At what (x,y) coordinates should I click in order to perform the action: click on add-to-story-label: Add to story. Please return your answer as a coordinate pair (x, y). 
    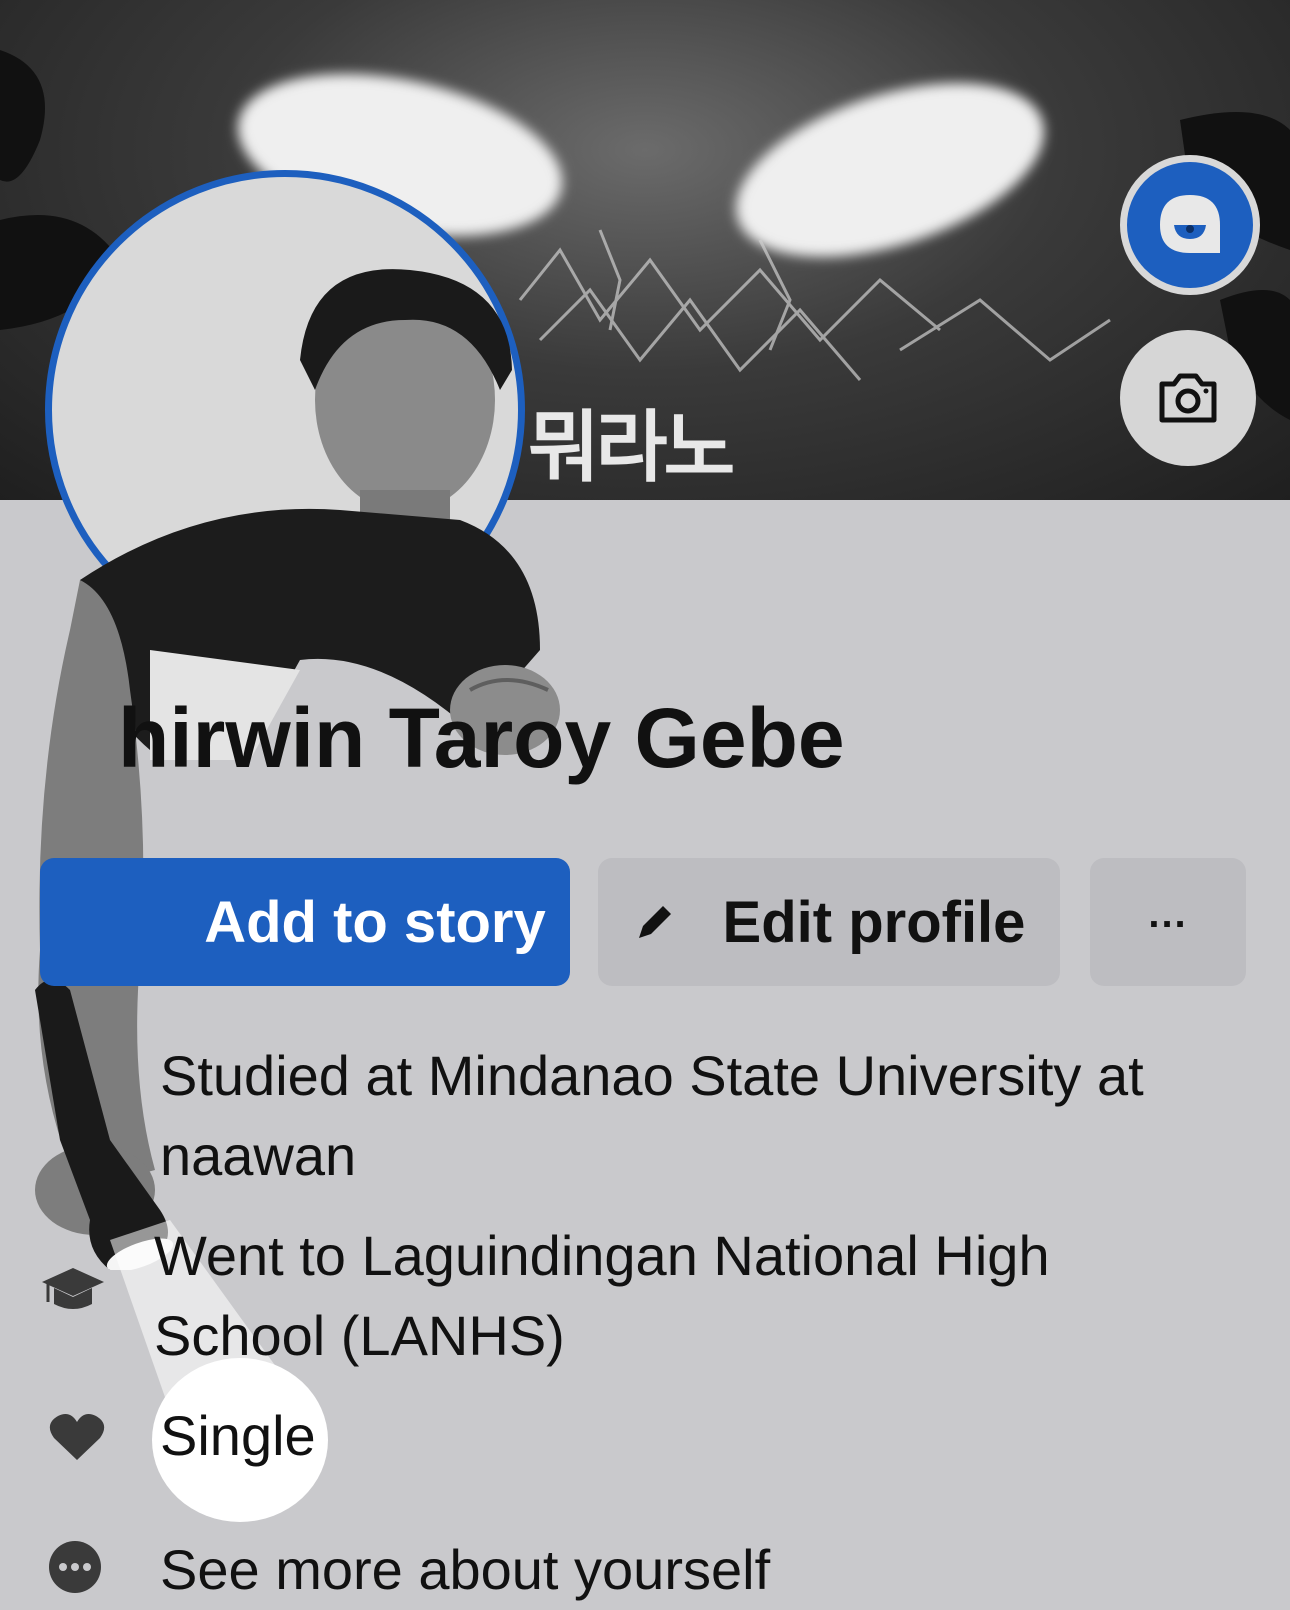
    Looking at the image, I should click on (375, 922).